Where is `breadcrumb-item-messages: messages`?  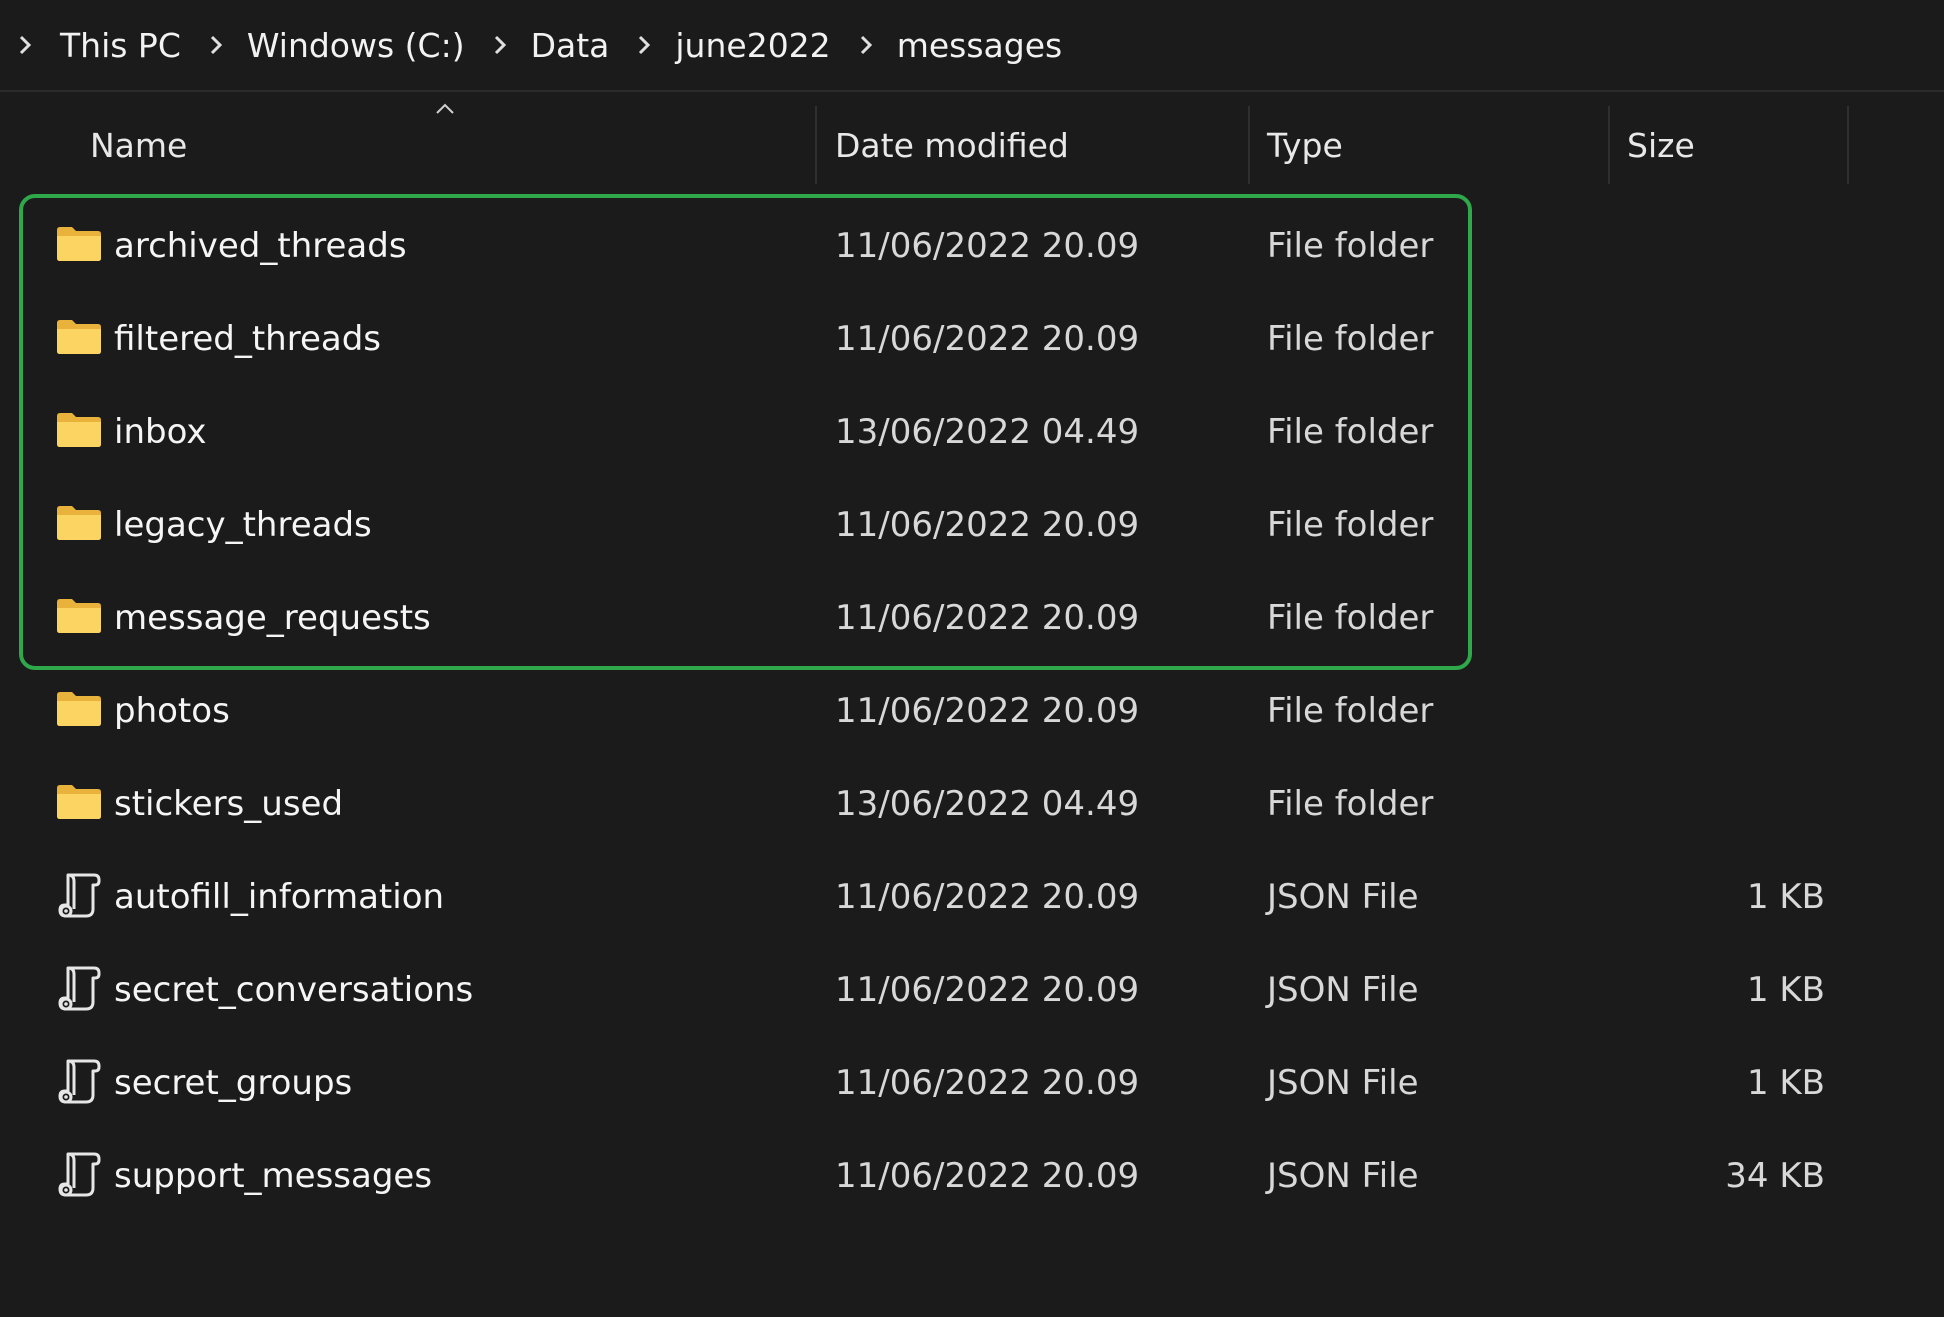
breadcrumb-item-messages: messages is located at coordinates (980, 45).